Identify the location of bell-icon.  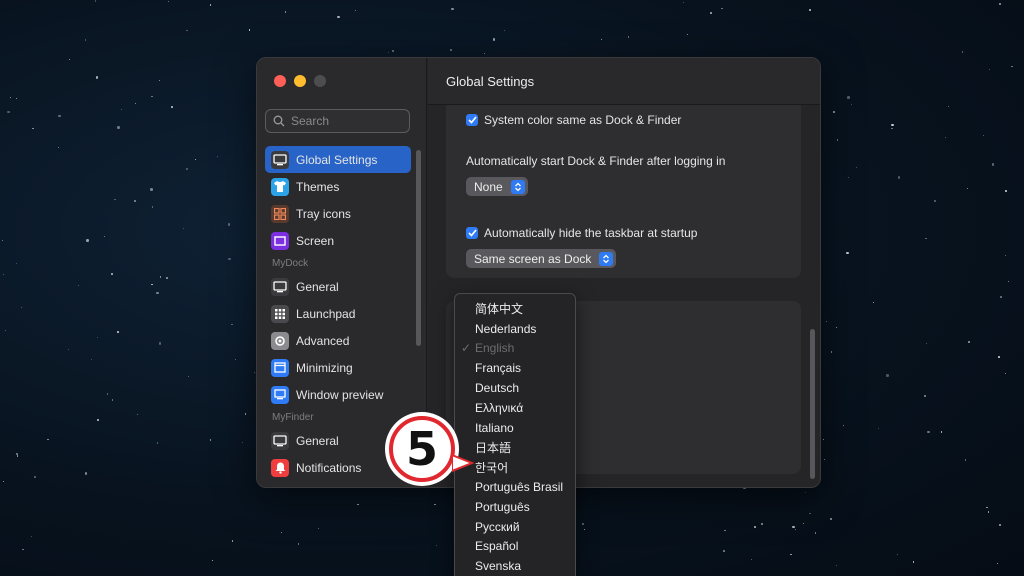
(280, 467).